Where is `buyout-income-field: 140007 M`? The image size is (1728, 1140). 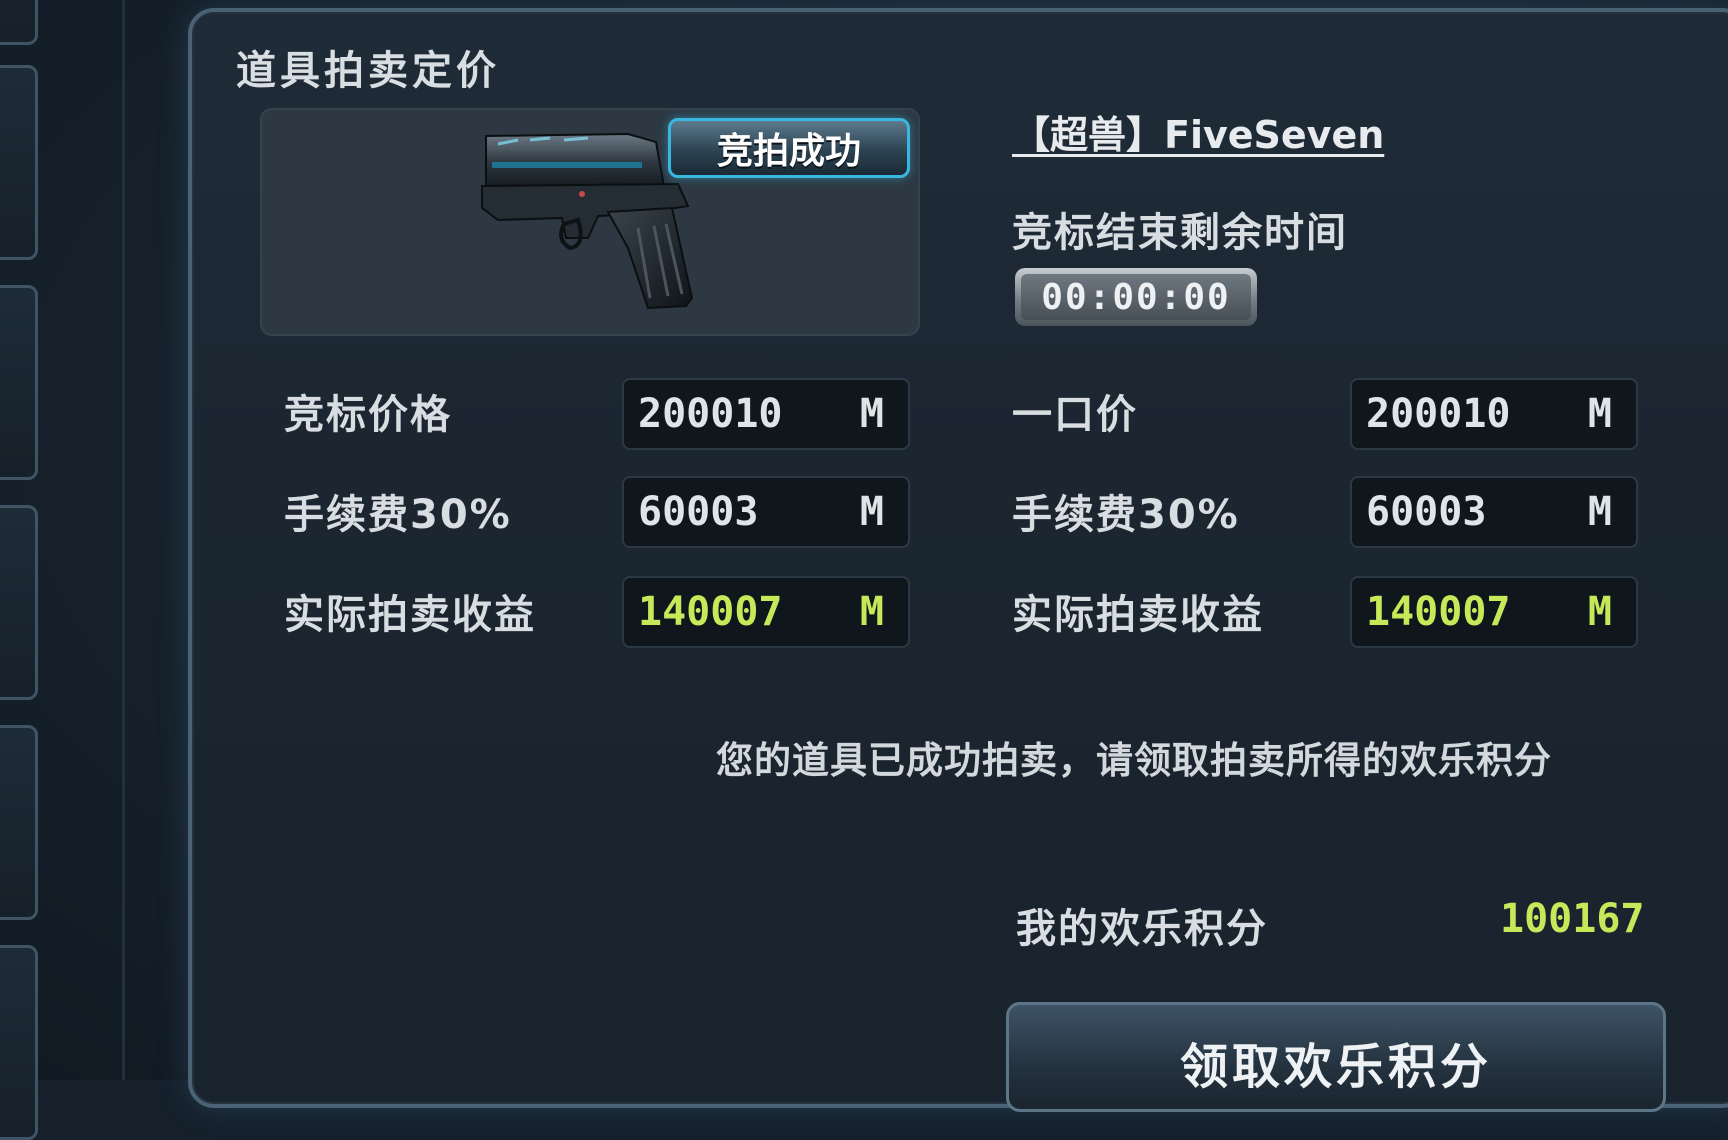 buyout-income-field: 140007 M is located at coordinates (1494, 612).